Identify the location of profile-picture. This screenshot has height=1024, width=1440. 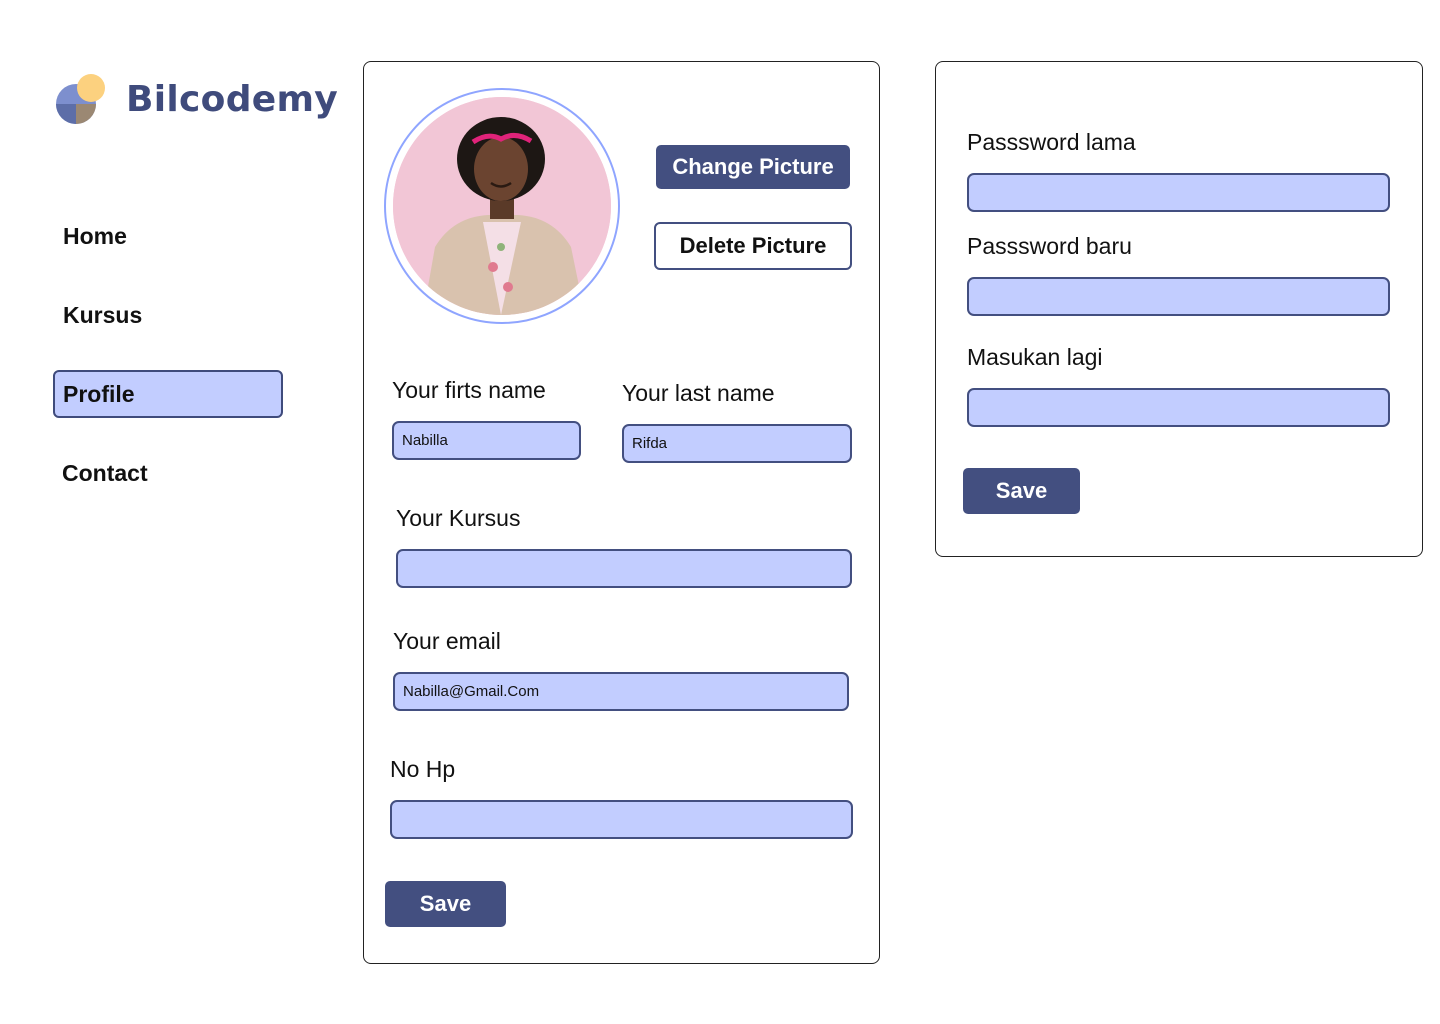
(502, 206).